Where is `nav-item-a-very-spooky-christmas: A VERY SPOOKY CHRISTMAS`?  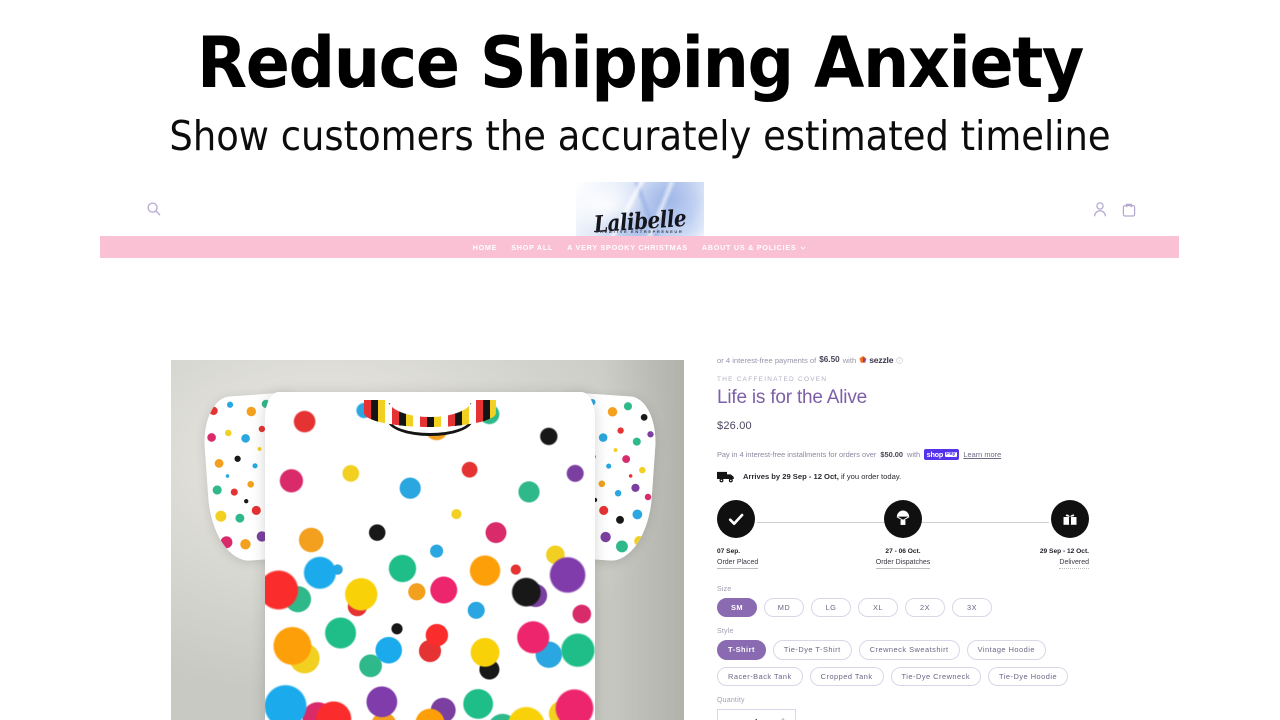
nav-item-a-very-spooky-christmas: A VERY SPOOKY CHRISTMAS is located at coordinates (627, 247).